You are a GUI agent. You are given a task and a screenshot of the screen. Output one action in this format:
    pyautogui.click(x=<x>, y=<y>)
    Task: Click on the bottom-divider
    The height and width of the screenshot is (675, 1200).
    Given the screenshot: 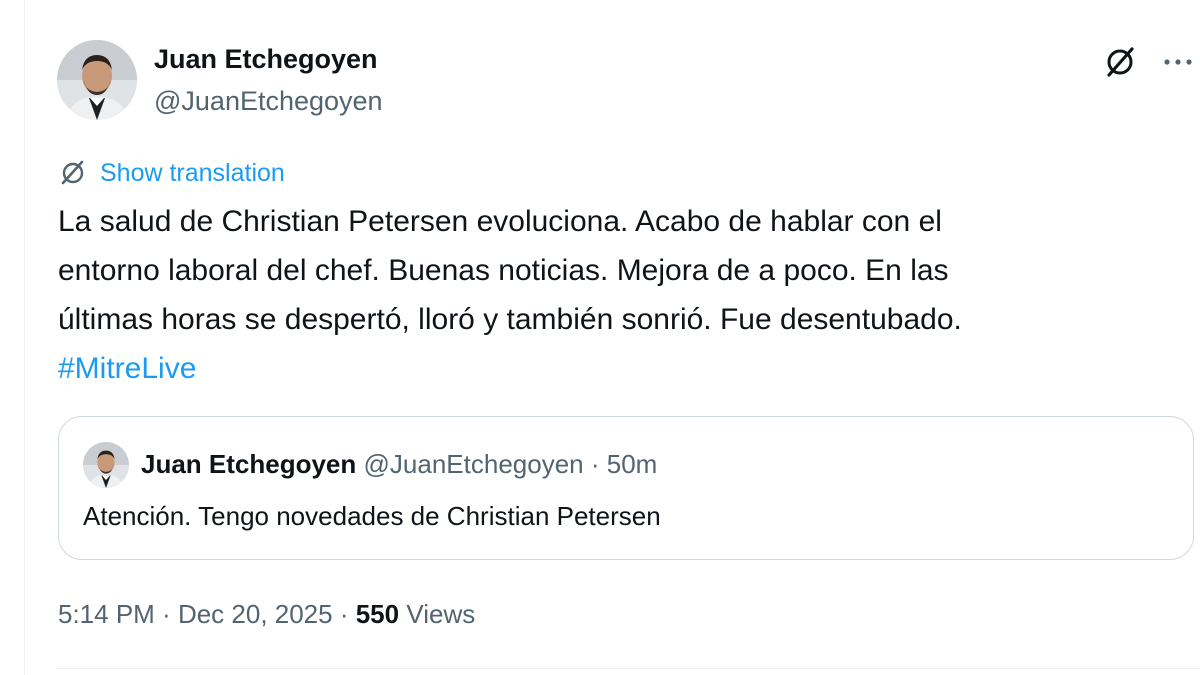 What is the action you would take?
    pyautogui.click(x=628, y=668)
    